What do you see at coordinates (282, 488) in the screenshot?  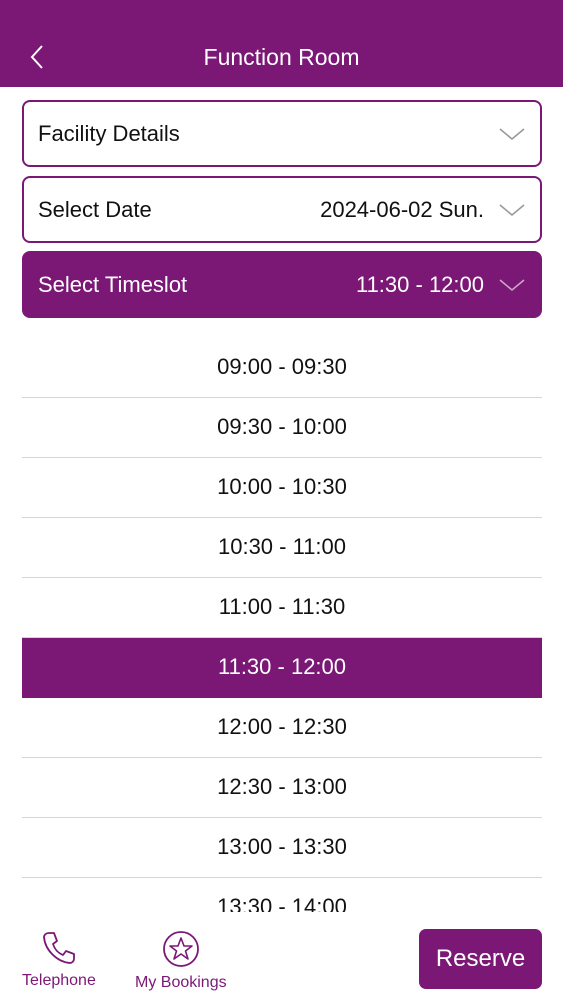 I see `timeslot-option: 10:00 - 10:30` at bounding box center [282, 488].